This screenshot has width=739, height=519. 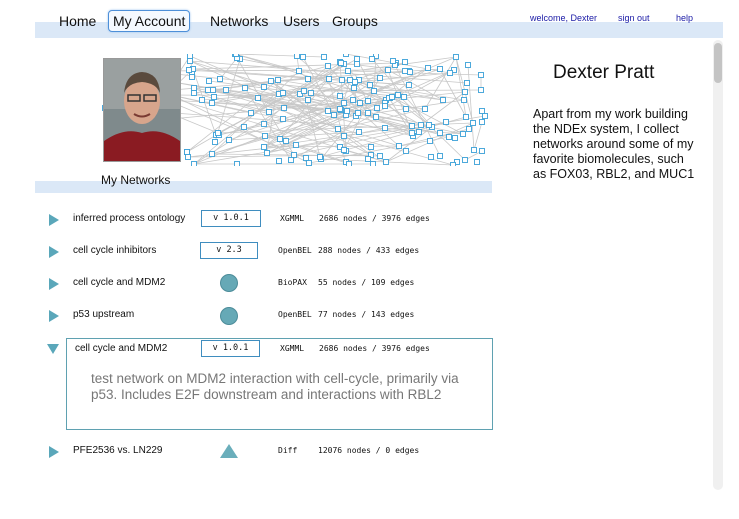 What do you see at coordinates (103, 314) in the screenshot?
I see `network-name: p53 upstream` at bounding box center [103, 314].